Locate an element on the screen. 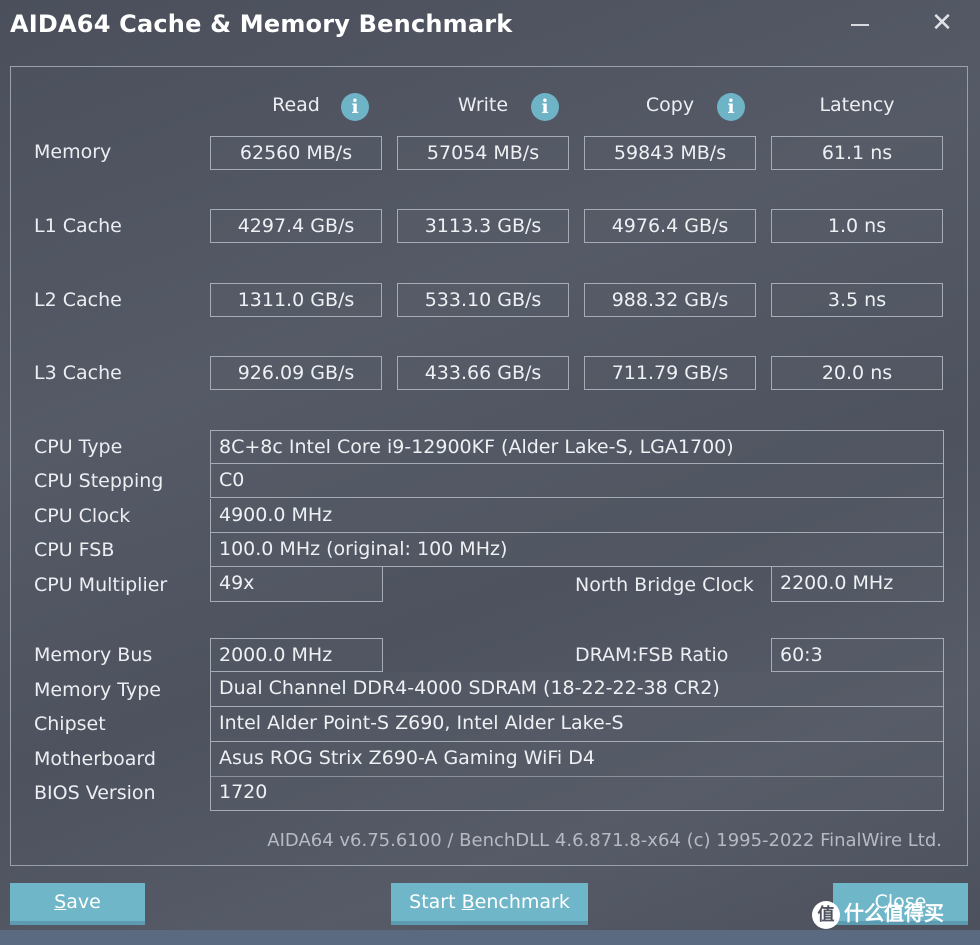 Image resolution: width=980 pixels, height=945 pixels. cpu-type-label: CPU Type is located at coordinates (78, 447).